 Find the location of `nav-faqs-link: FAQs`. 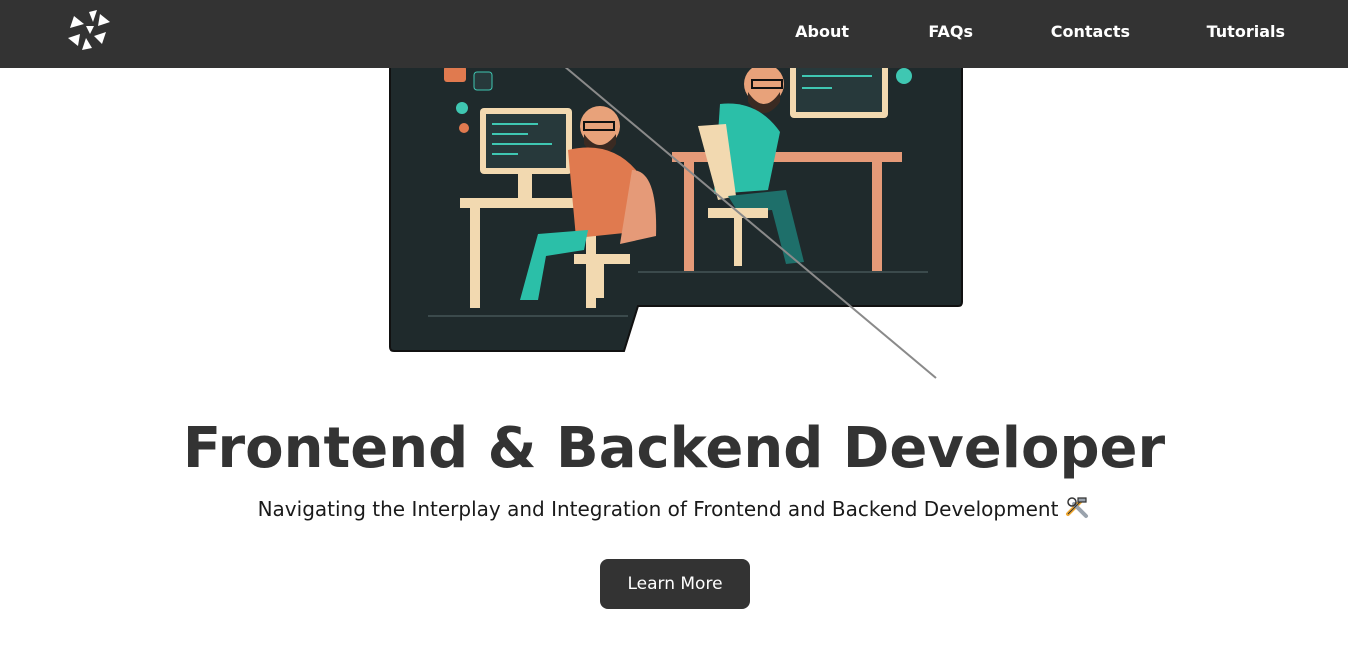

nav-faqs-link: FAQs is located at coordinates (950, 31).